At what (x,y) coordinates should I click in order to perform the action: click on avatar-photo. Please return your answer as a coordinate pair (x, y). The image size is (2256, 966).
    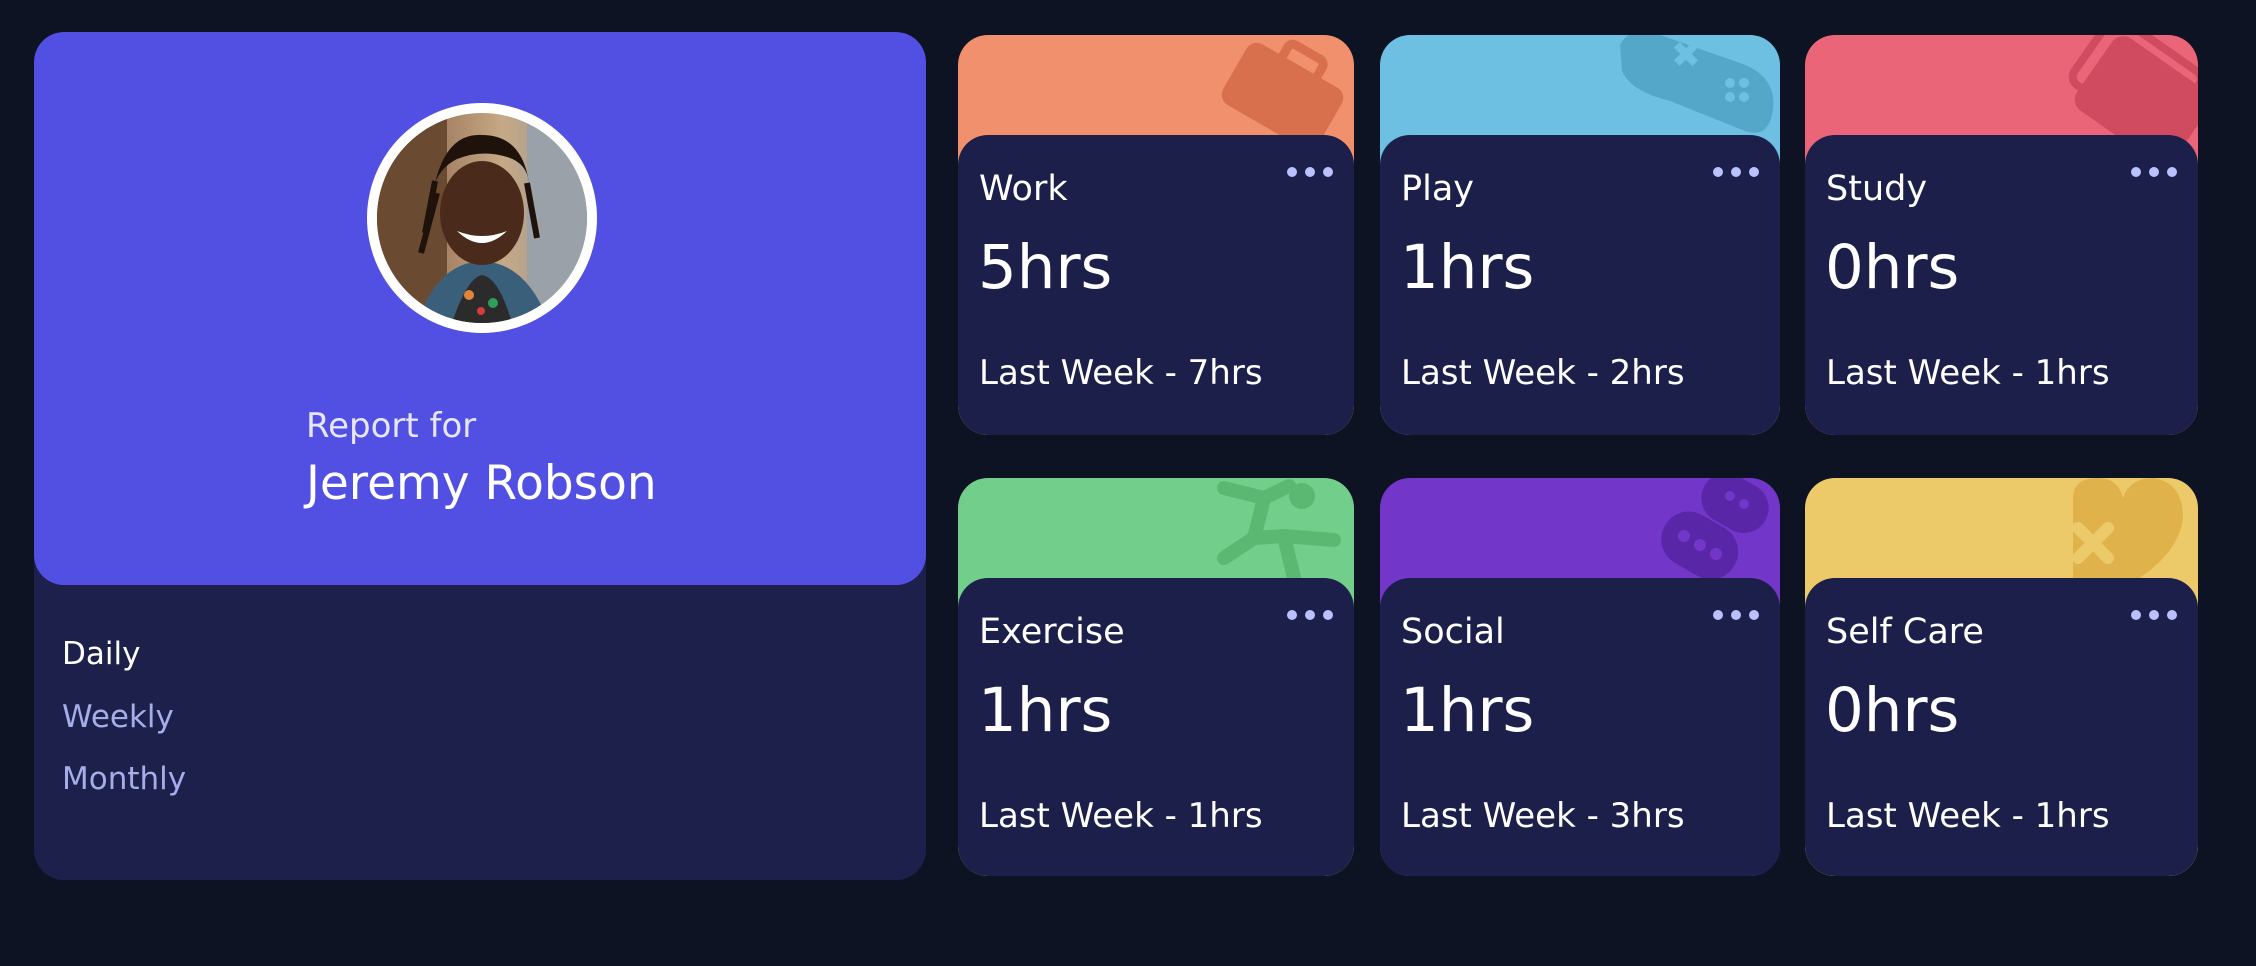
    Looking at the image, I should click on (482, 218).